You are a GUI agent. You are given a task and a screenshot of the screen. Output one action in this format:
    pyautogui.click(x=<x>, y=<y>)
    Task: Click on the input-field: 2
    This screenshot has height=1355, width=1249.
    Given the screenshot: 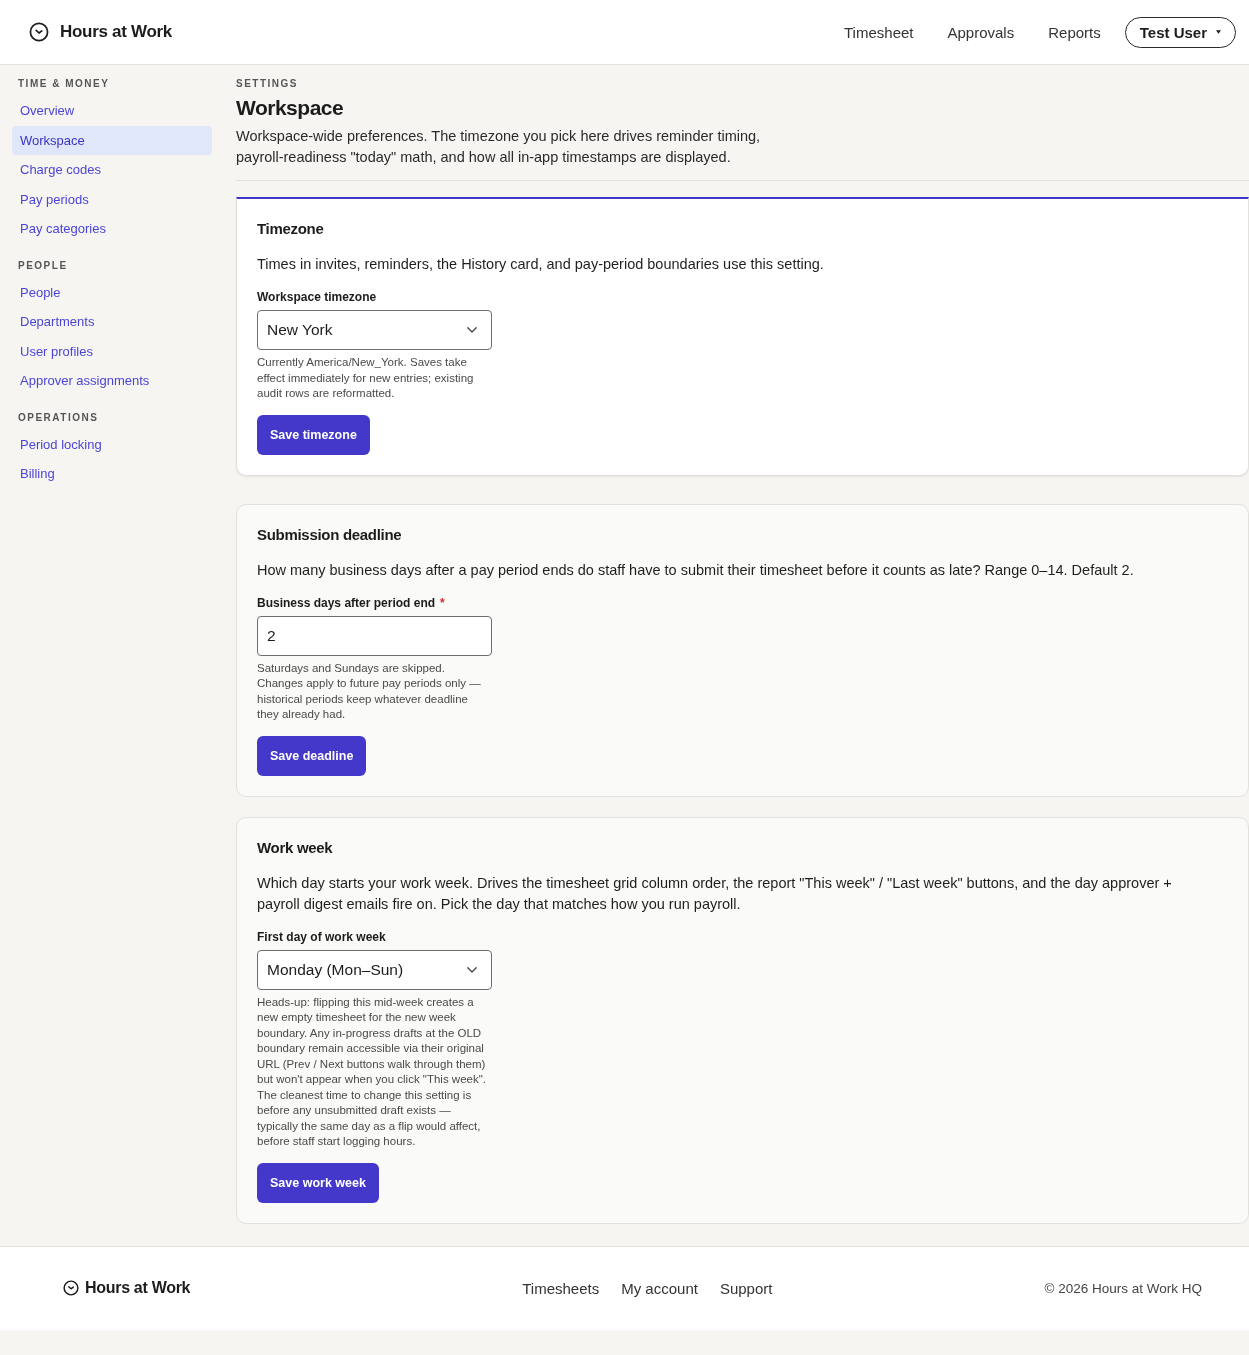 What is the action you would take?
    pyautogui.click(x=374, y=635)
    